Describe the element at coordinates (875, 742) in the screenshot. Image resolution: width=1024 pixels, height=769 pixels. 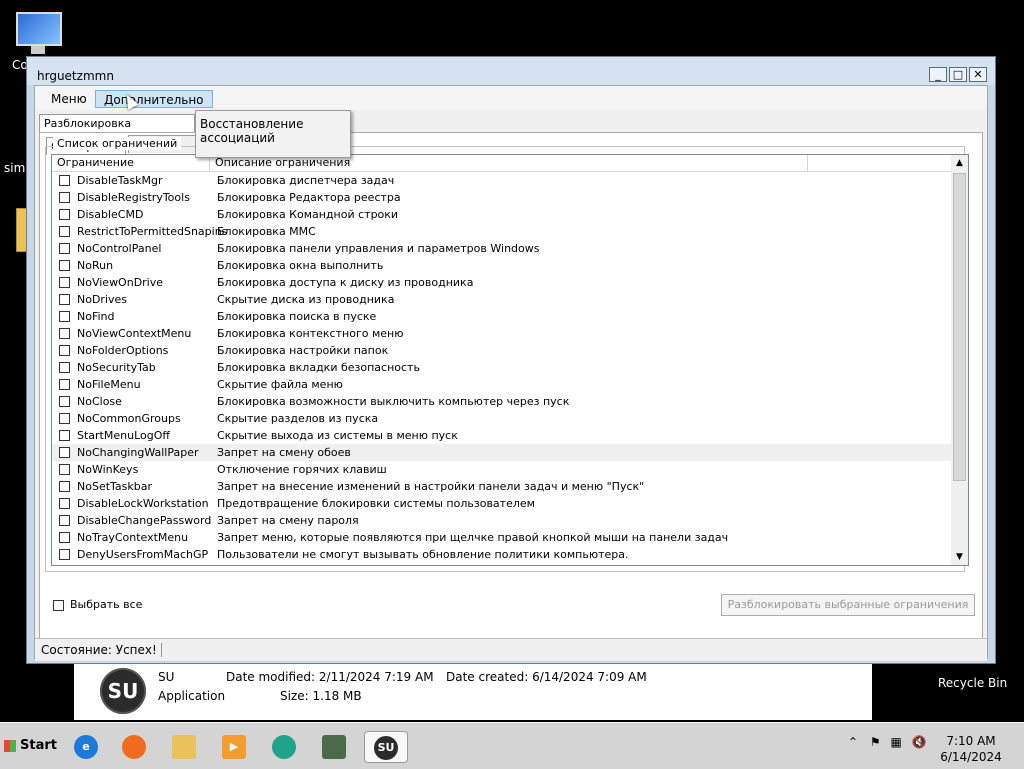
I see `action-center-flag-icon: ⚑` at that location.